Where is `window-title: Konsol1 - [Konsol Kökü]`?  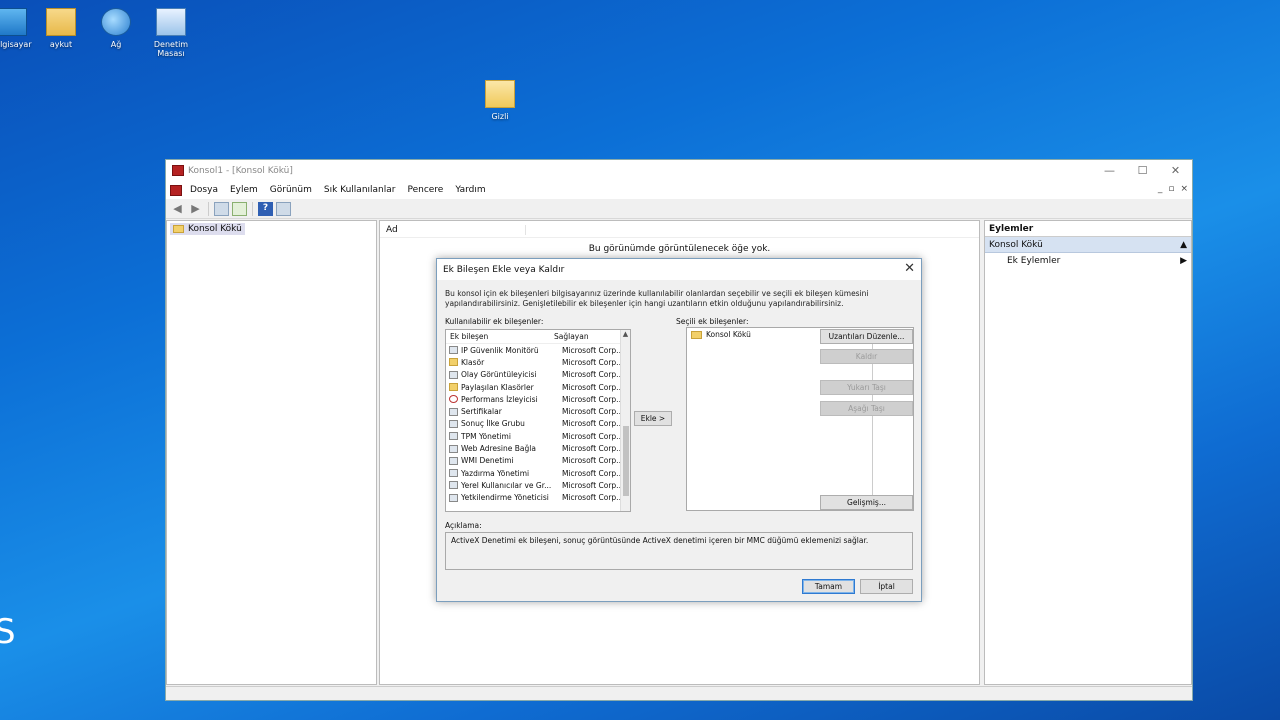 window-title: Konsol1 - [Konsol Kökü] is located at coordinates (240, 170).